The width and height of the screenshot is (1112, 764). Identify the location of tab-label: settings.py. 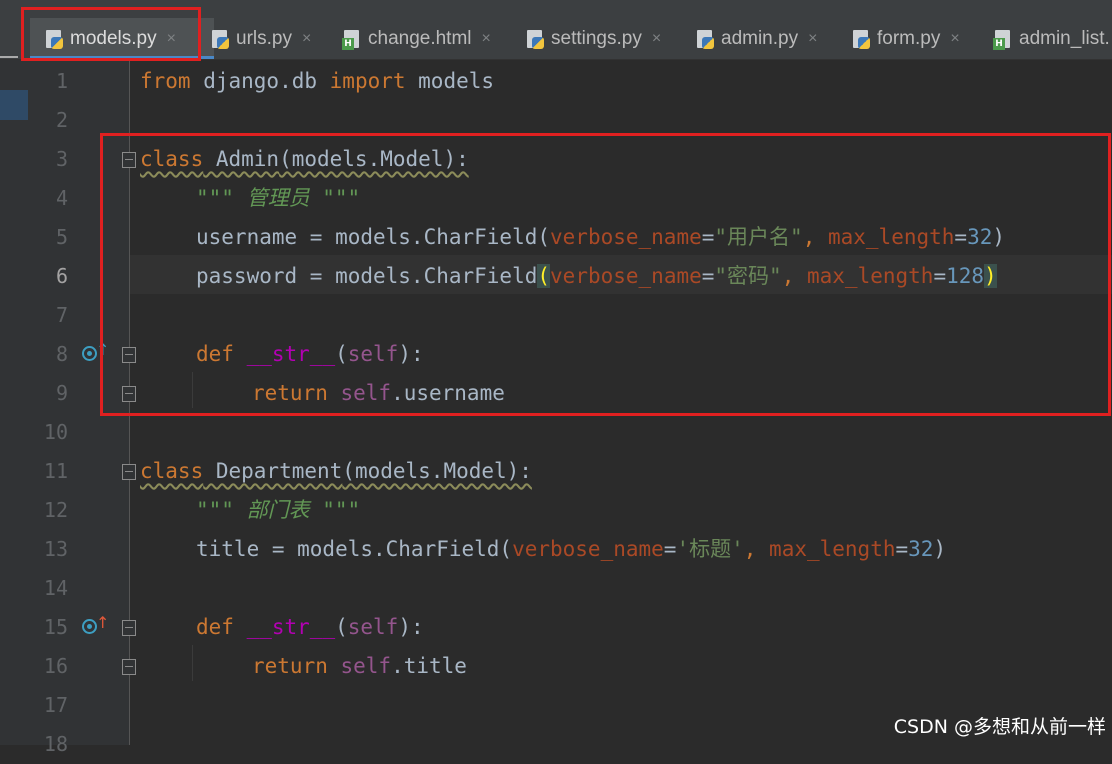
(596, 38).